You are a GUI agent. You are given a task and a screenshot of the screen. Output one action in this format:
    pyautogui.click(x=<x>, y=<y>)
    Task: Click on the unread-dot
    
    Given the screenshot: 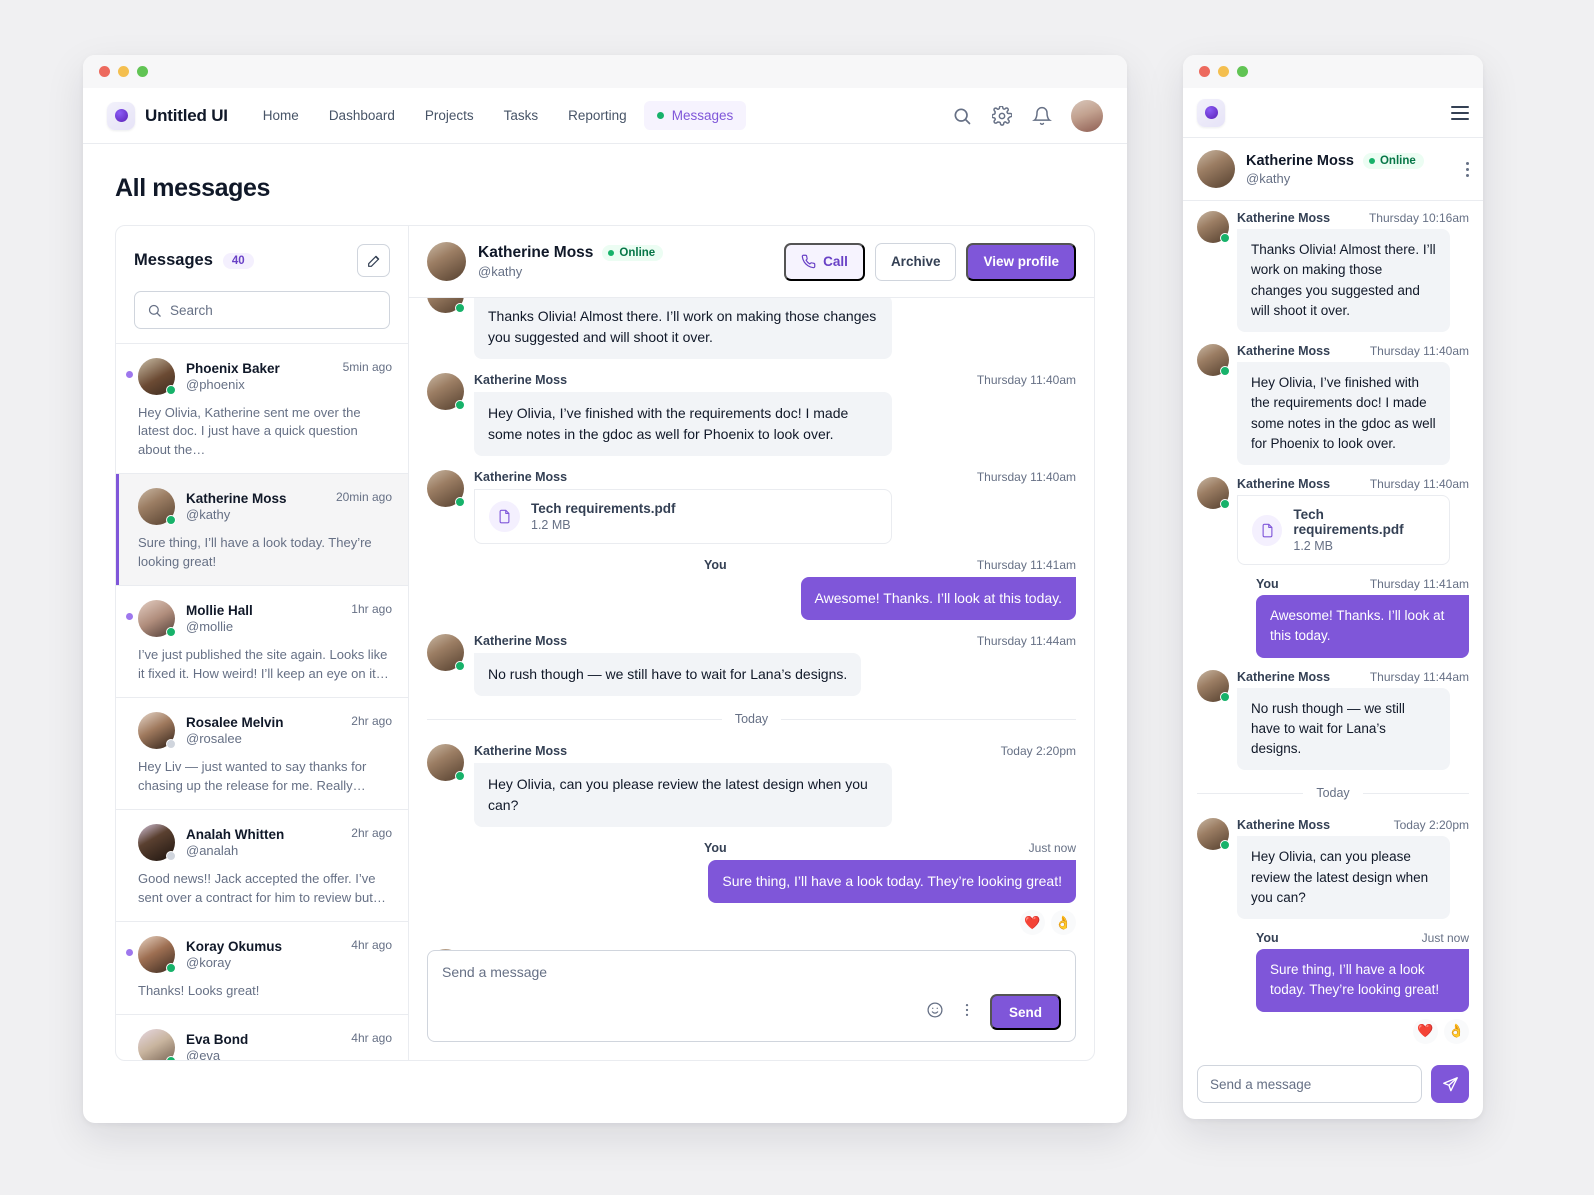 What is the action you would take?
    pyautogui.click(x=129, y=617)
    